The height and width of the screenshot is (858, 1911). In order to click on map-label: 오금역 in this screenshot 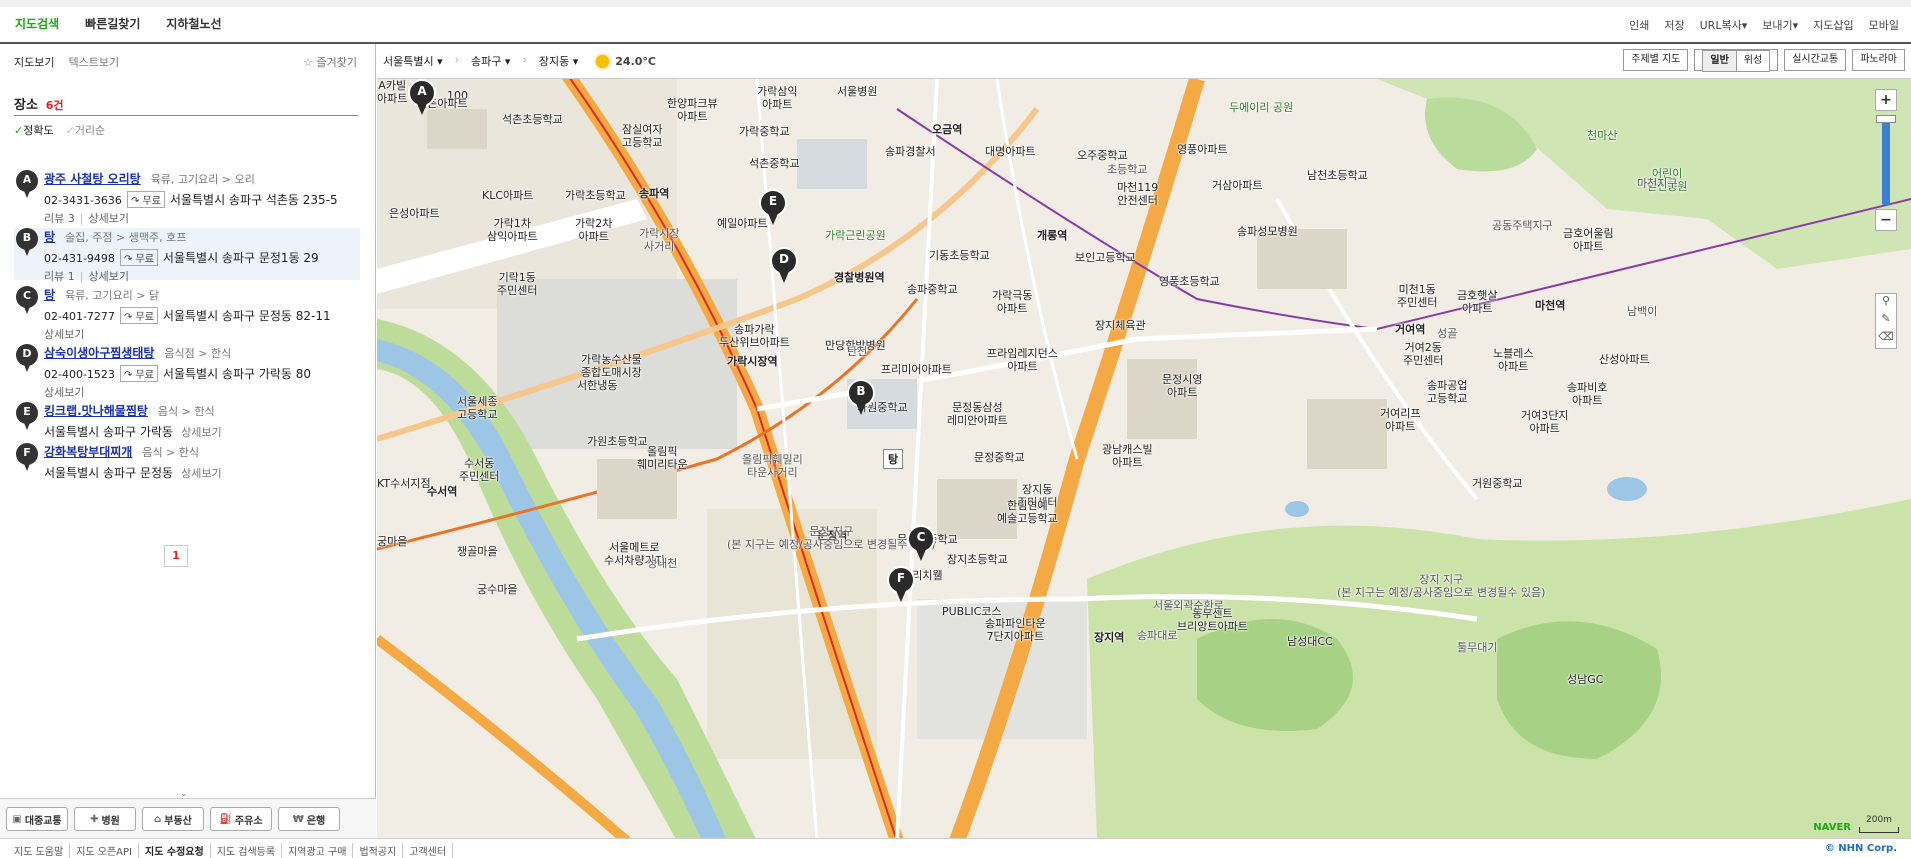, I will do `click(947, 129)`.